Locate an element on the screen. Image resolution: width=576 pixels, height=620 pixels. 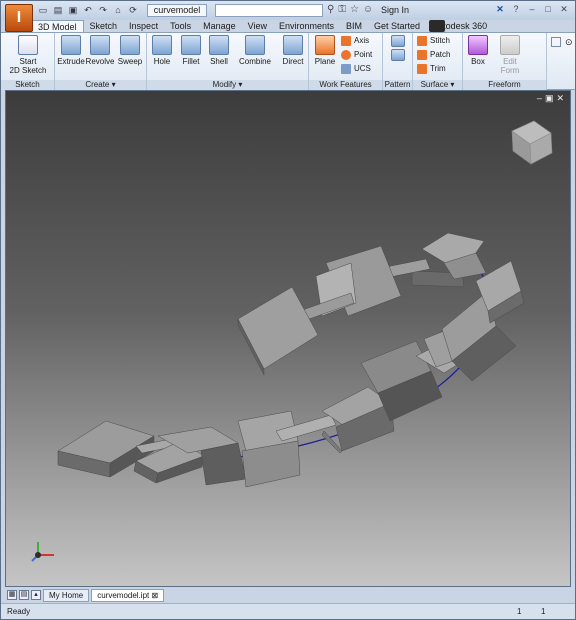
search-field is located at coordinates (269, 10).